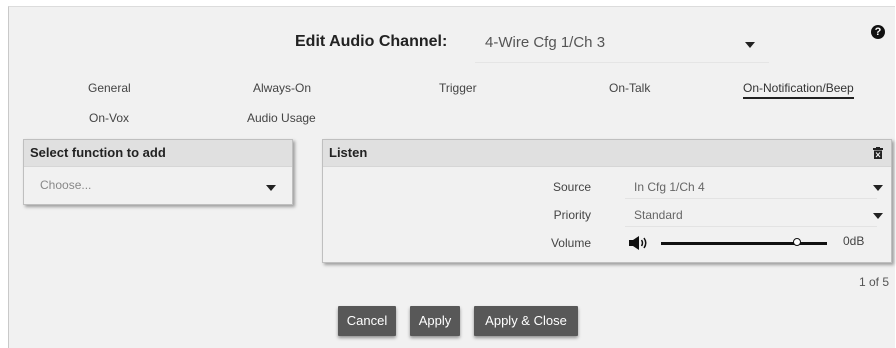 The height and width of the screenshot is (348, 896). What do you see at coordinates (526, 321) in the screenshot?
I see `apply-close-button: Apply & Close` at bounding box center [526, 321].